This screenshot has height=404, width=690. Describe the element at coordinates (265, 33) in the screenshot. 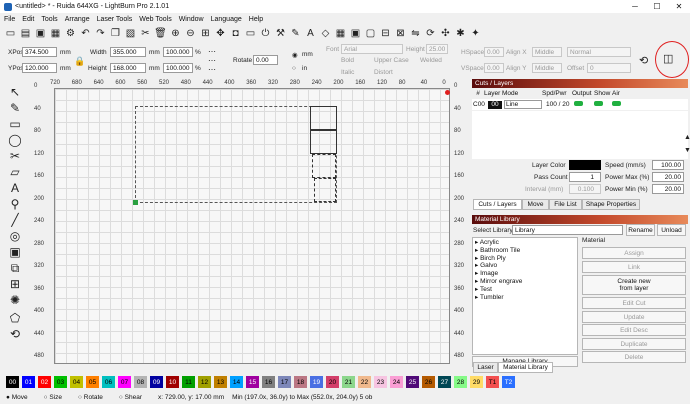

I see `power-icon: ⏻` at that location.